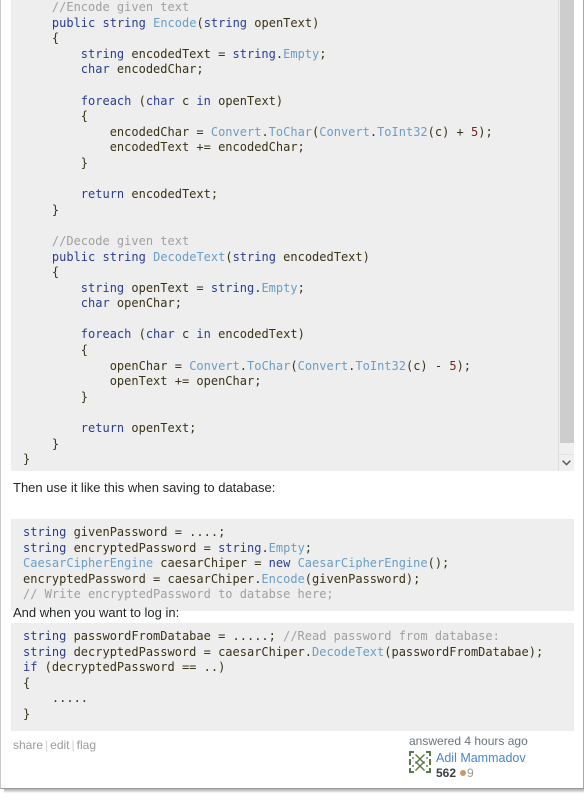 This screenshot has height=800, width=584. I want to click on user-card: answered 4 hours ago Adil Mammadov 562 9, so click(489, 757).